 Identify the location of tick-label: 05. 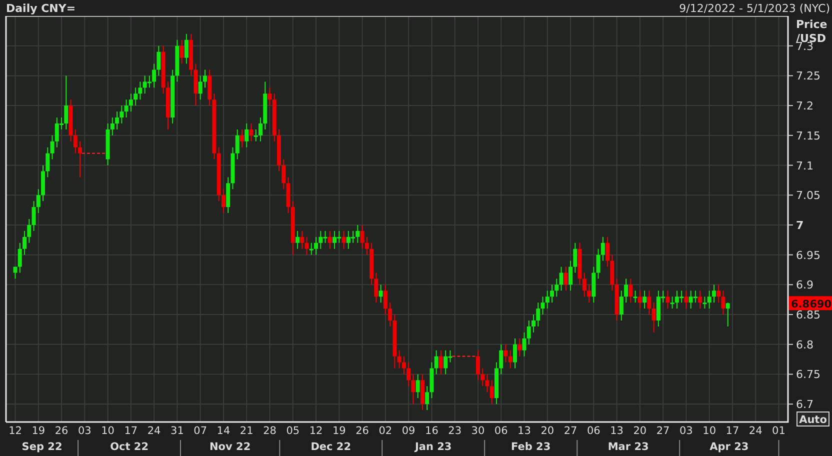
(293, 431).